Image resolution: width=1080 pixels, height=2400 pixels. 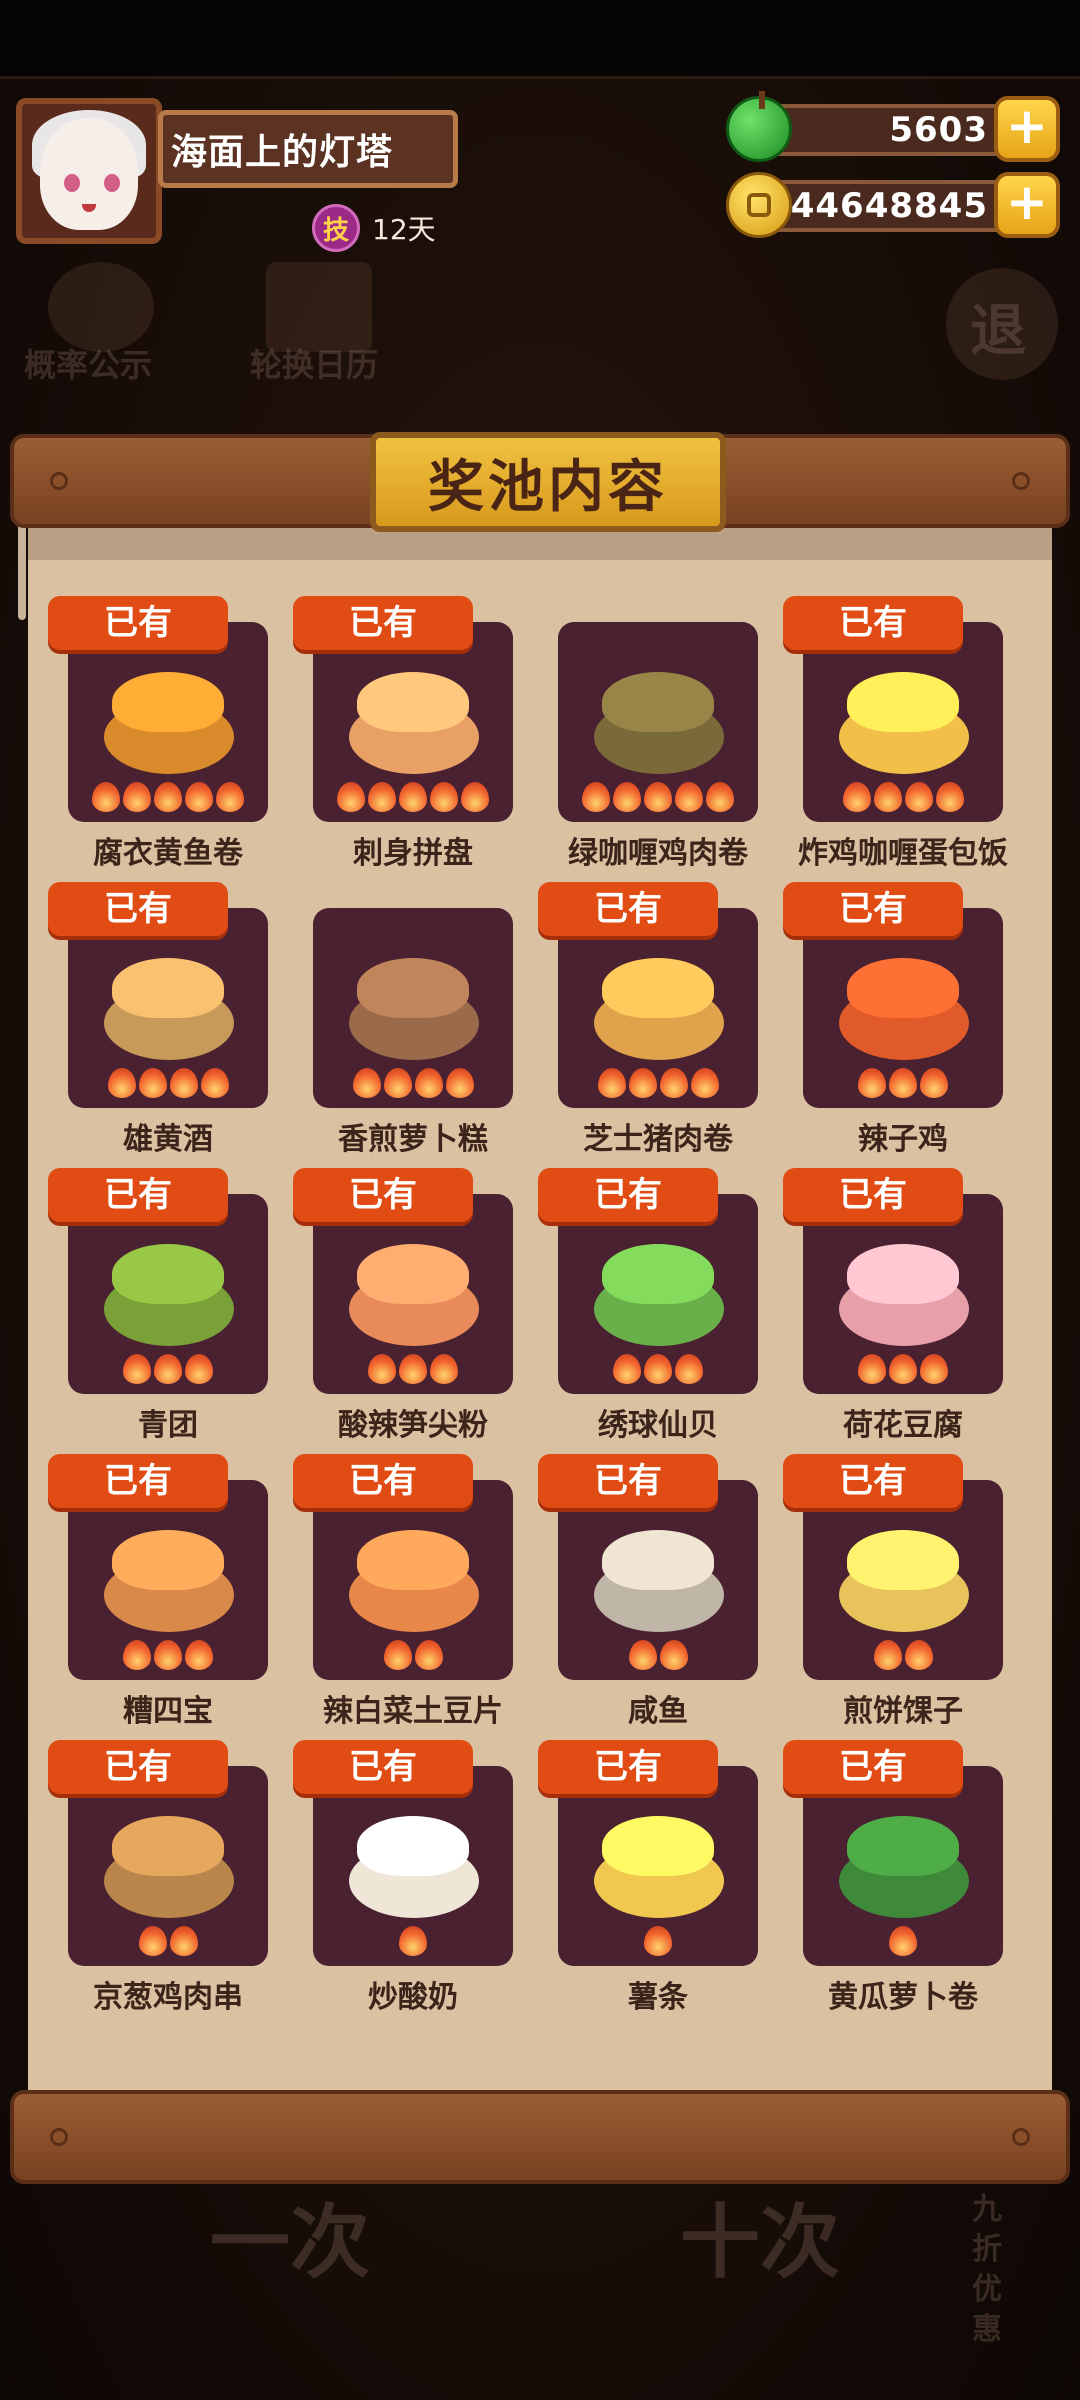 What do you see at coordinates (411, 746) in the screenshot?
I see `prize-item: 已有 刺身拼盘` at bounding box center [411, 746].